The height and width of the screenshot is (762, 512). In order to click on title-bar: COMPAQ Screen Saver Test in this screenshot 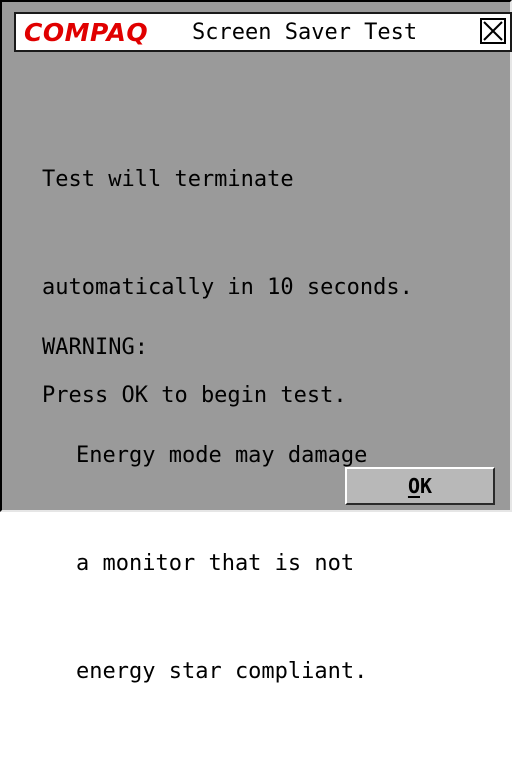, I will do `click(263, 32)`.